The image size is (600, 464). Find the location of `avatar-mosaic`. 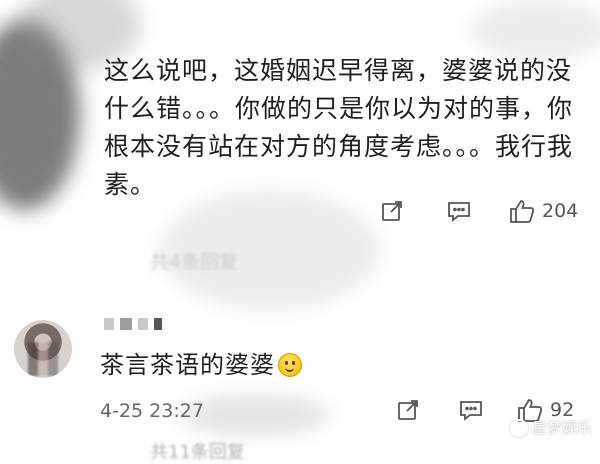

avatar-mosaic is located at coordinates (43, 359).